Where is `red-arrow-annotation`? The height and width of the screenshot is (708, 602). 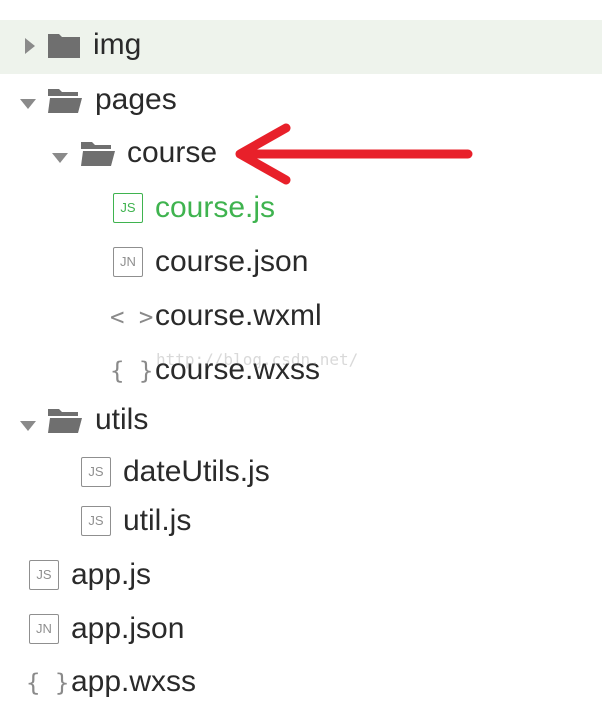 red-arrow-annotation is located at coordinates (354, 154).